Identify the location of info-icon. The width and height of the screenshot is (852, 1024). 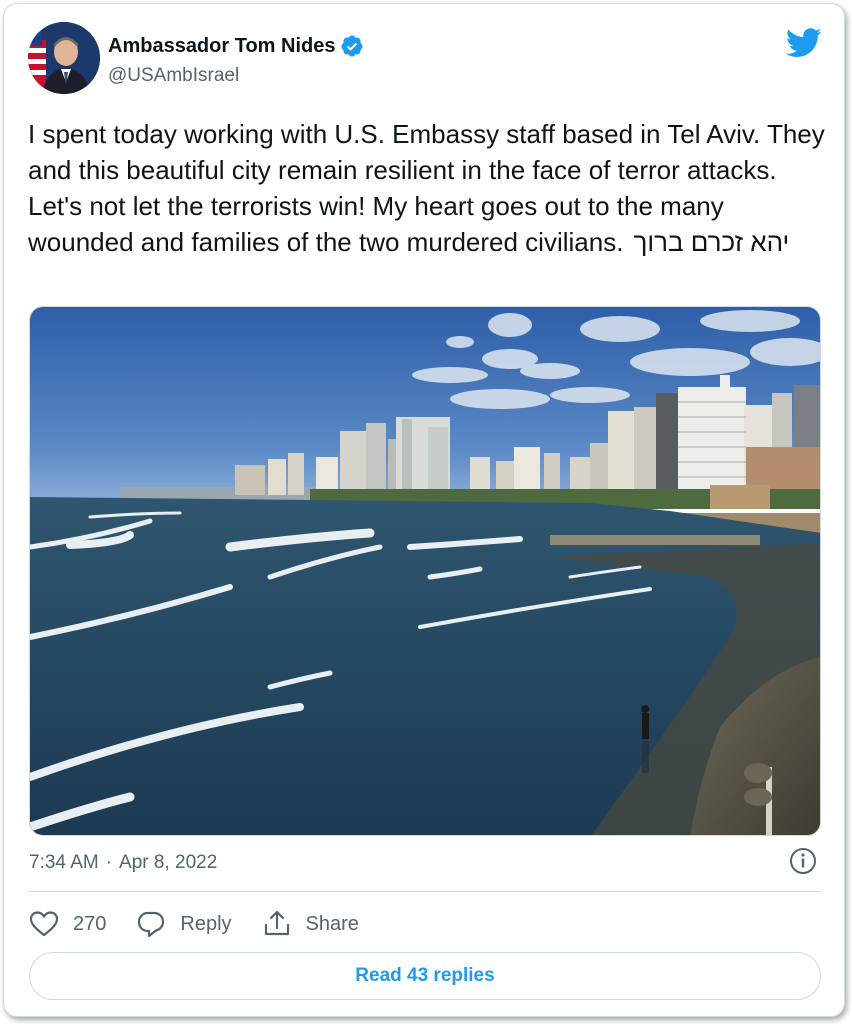
(803, 861).